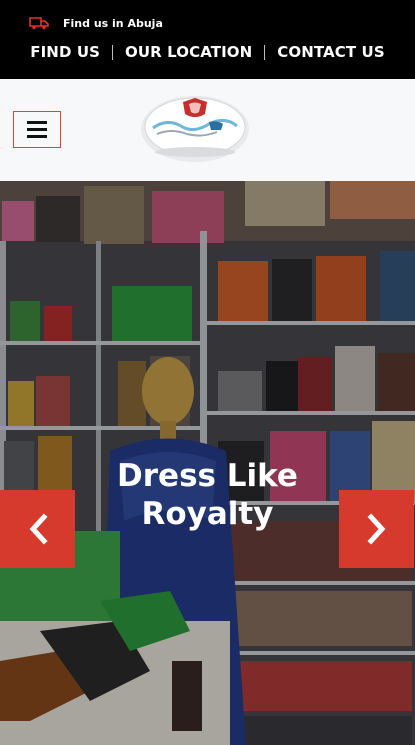 Image resolution: width=415 pixels, height=745 pixels. Describe the element at coordinates (188, 52) in the screenshot. I see `nav-our-location: OUR LOCATION` at that location.